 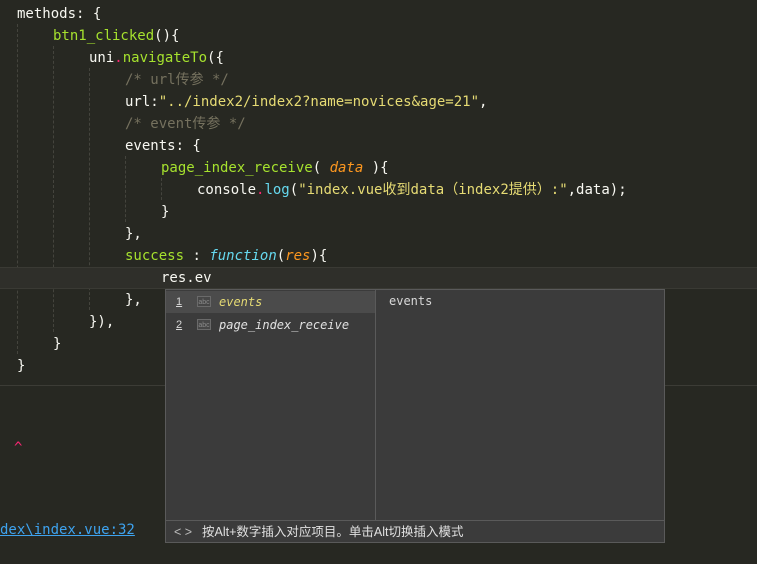 What do you see at coordinates (378, 146) in the screenshot?
I see `code-line: events: {` at bounding box center [378, 146].